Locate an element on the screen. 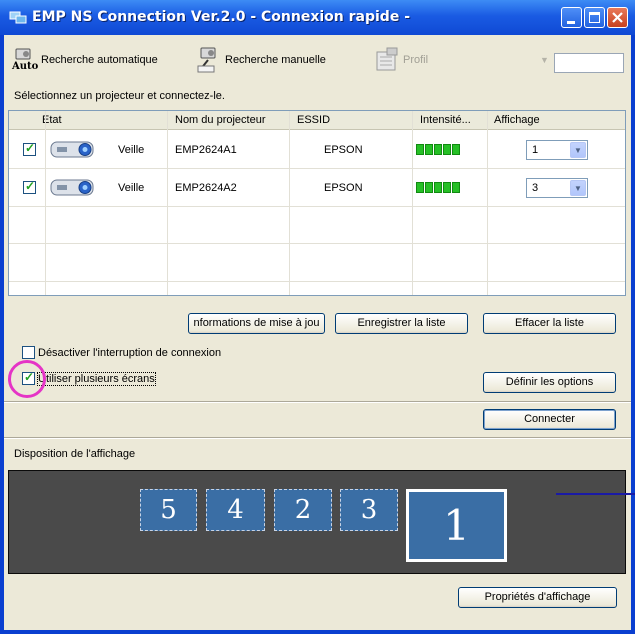  display-layout-label: Disposition de l'affichage is located at coordinates (75, 454).